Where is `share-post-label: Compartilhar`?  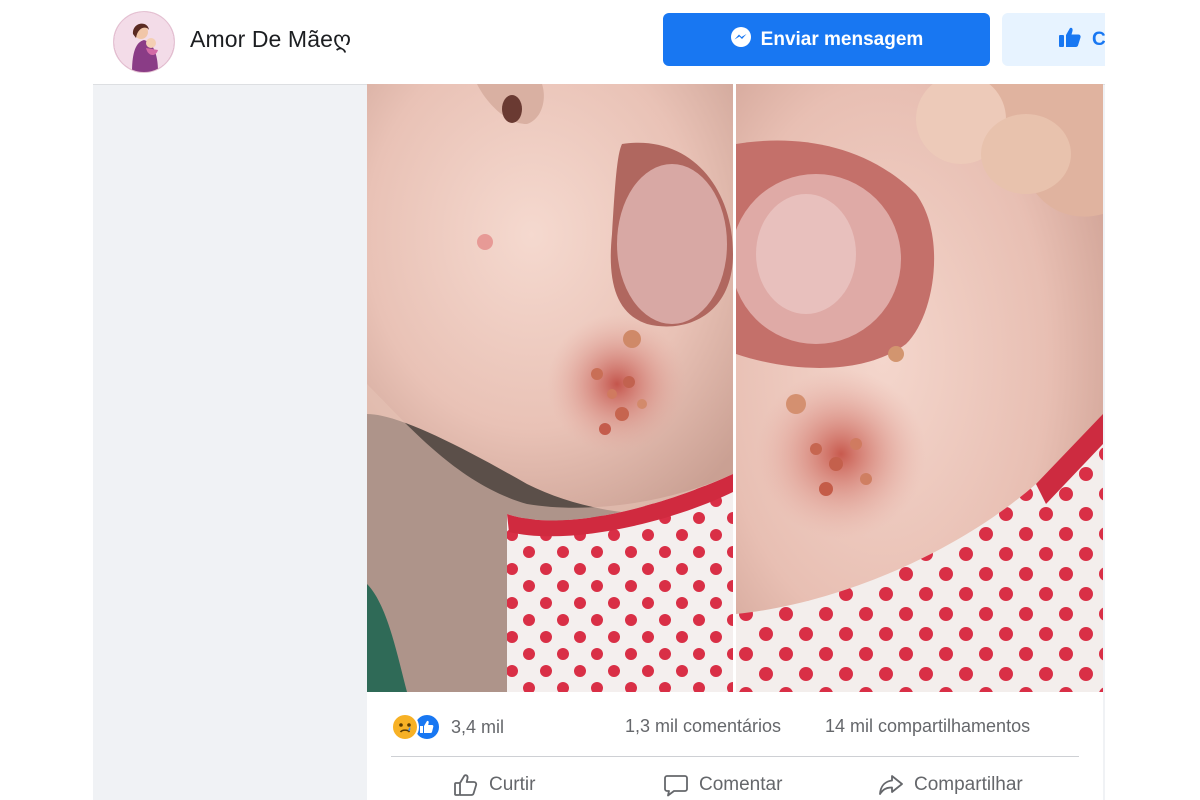
share-post-label: Compartilhar is located at coordinates (968, 784).